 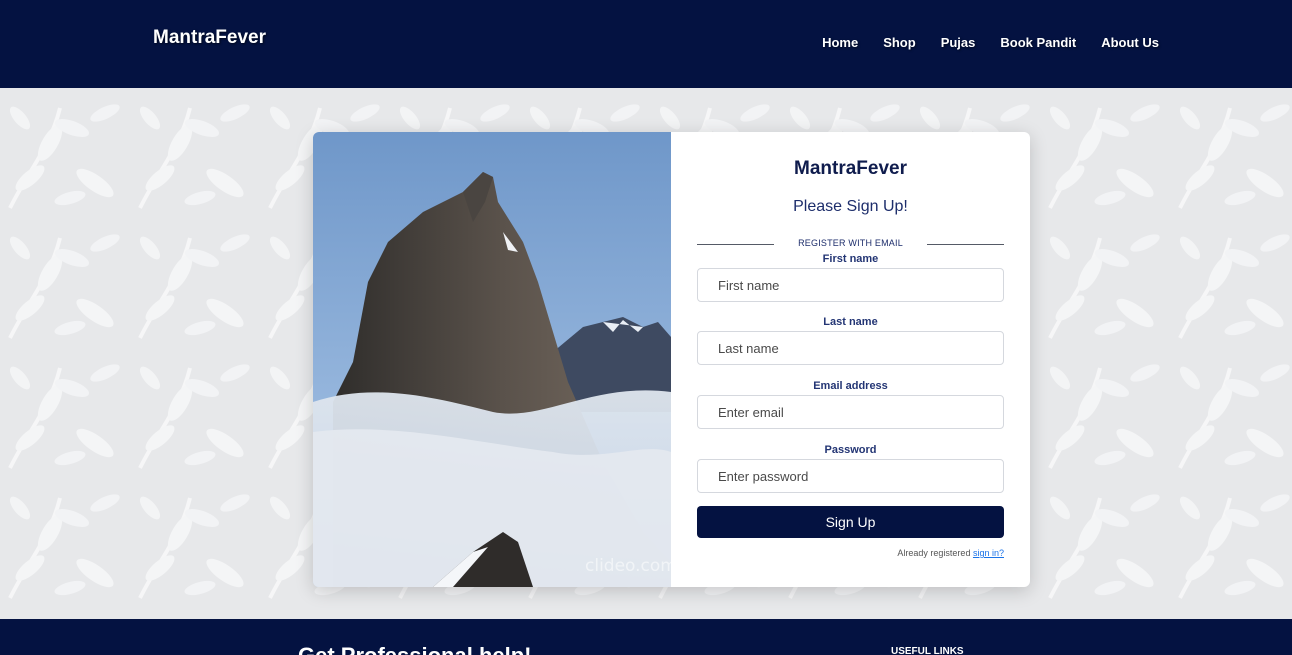 I want to click on form-subtitle: Please Sign Up!, so click(x=850, y=206).